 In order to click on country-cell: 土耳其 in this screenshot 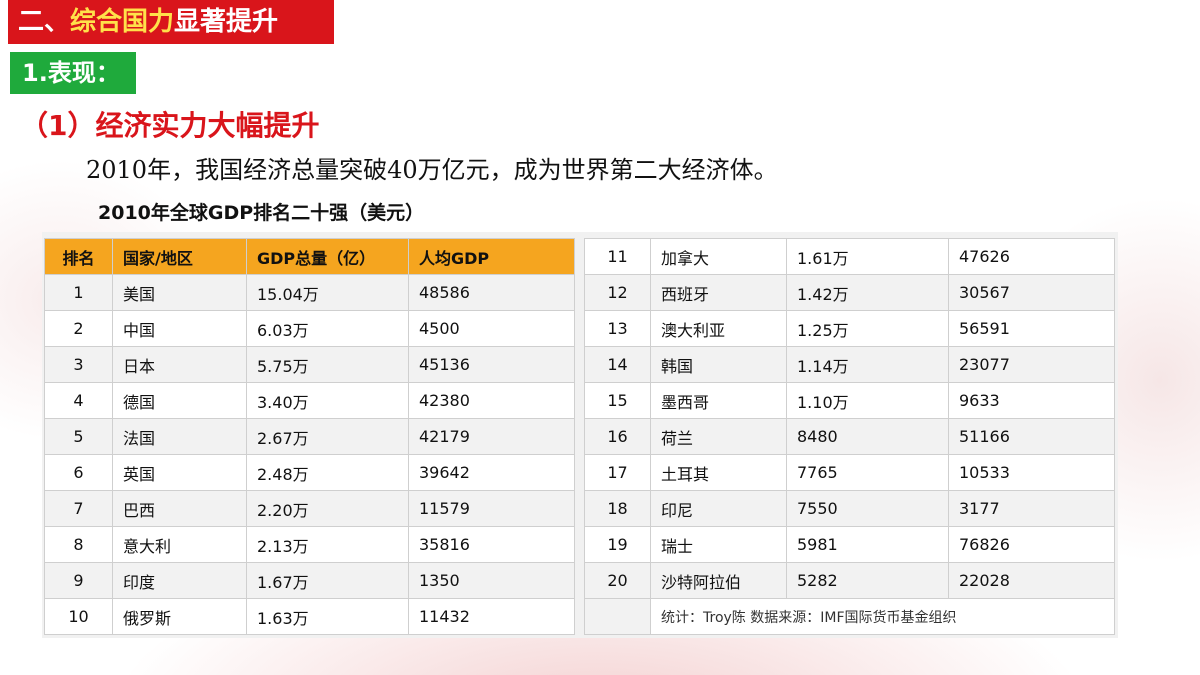, I will do `click(718, 472)`.